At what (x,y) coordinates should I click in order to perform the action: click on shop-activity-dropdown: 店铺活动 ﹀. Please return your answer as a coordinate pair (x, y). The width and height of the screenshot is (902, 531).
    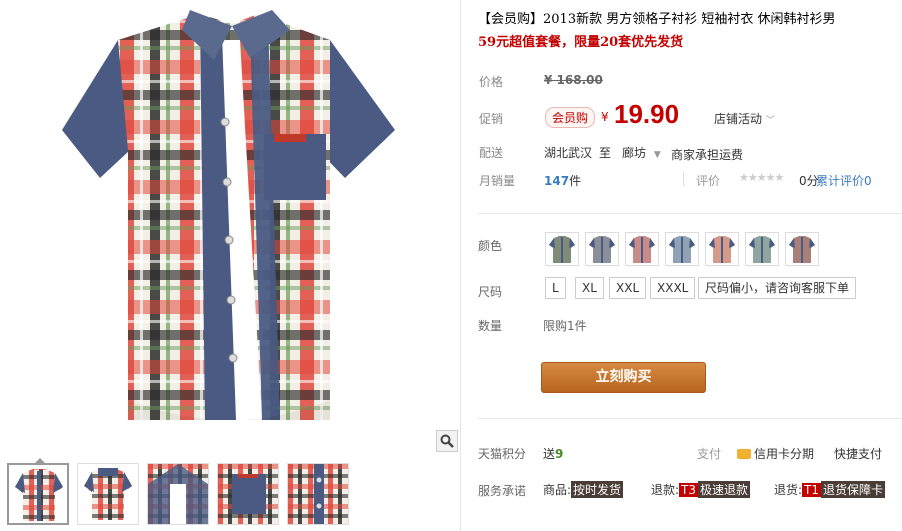
    Looking at the image, I should click on (744, 118).